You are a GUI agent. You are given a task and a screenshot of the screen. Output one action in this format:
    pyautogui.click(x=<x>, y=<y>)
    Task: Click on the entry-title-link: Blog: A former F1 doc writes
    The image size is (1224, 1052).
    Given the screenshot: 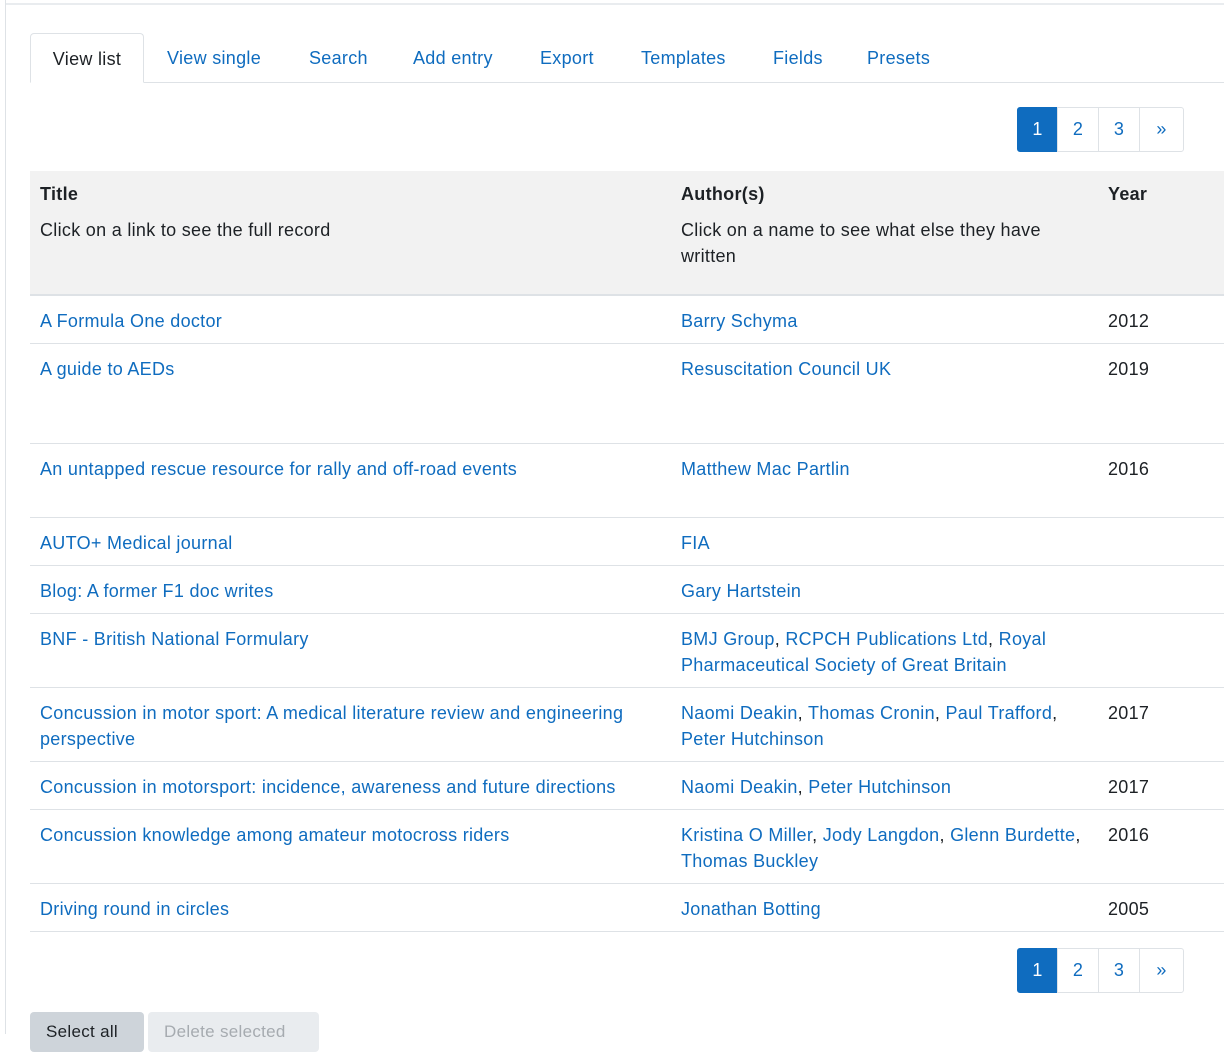 What is the action you would take?
    pyautogui.click(x=157, y=591)
    